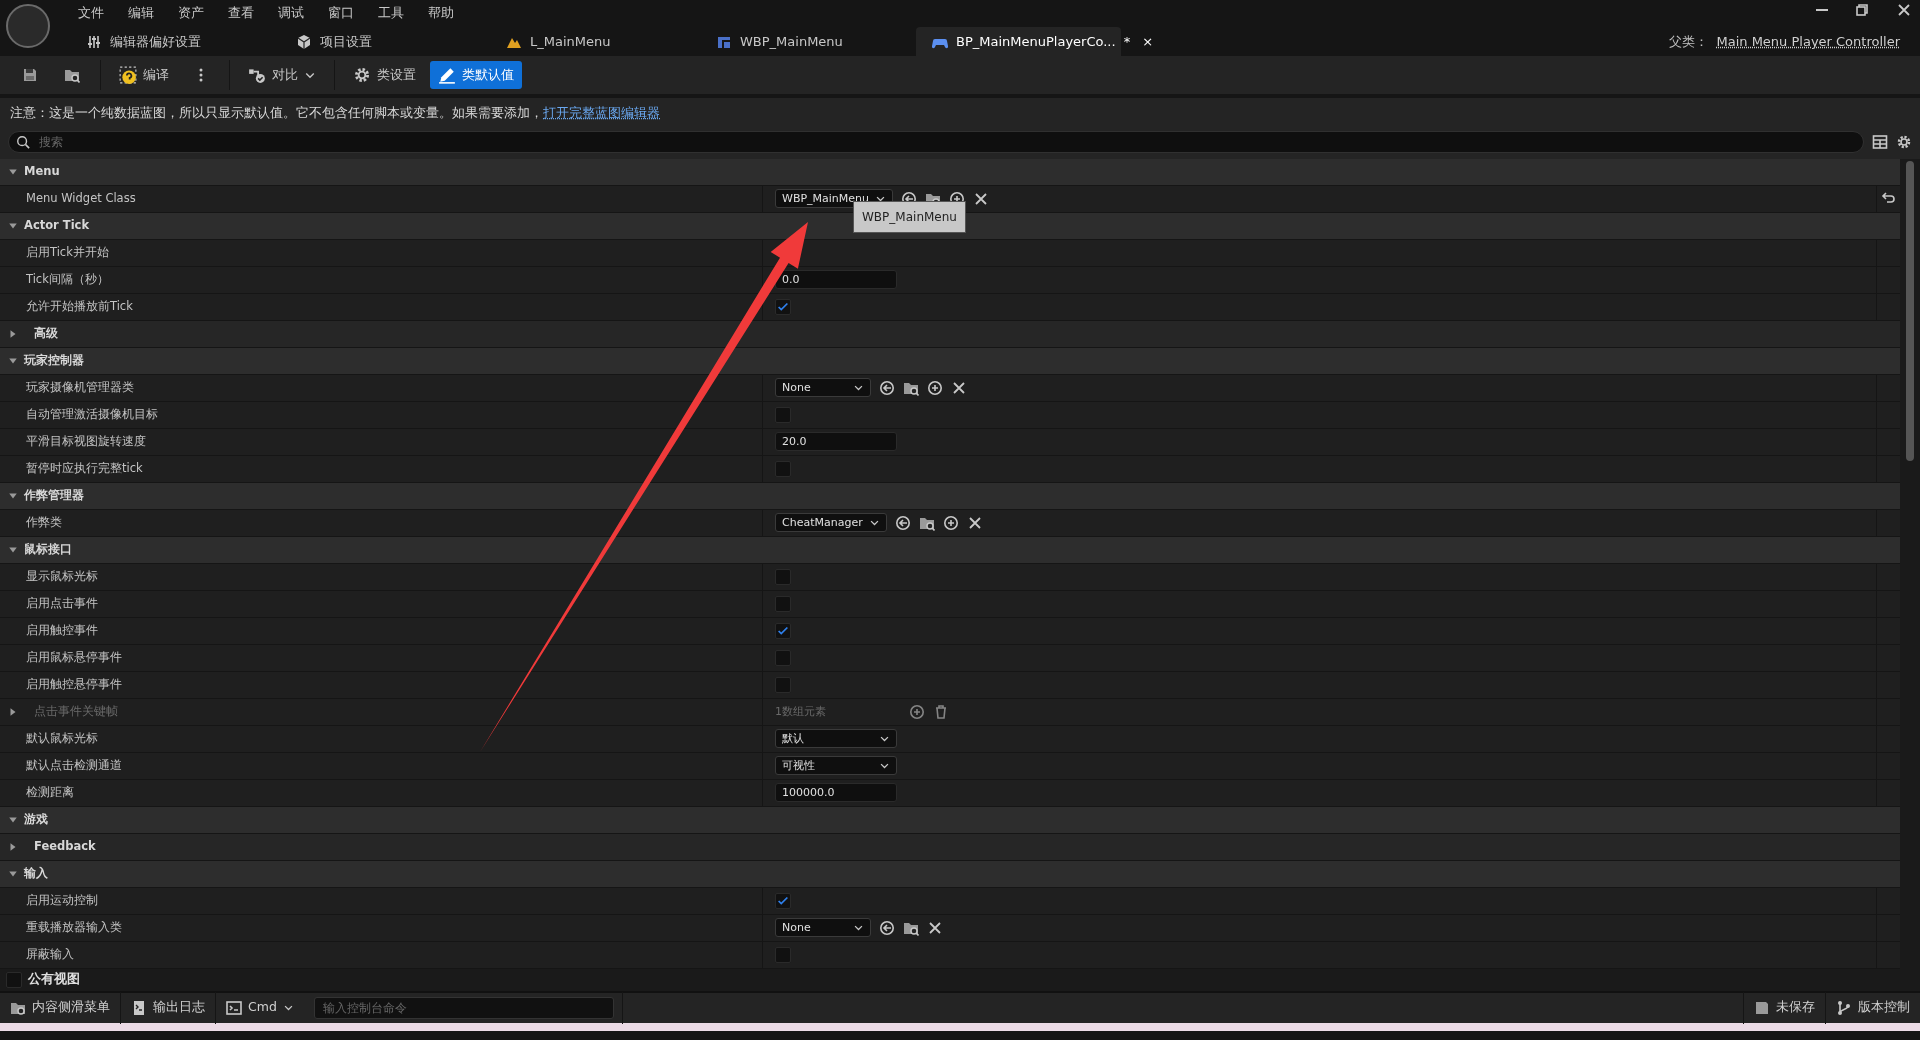 Image resolution: width=1920 pixels, height=1040 pixels. Describe the element at coordinates (836, 793) in the screenshot. I see `number-field: 100000.0` at that location.